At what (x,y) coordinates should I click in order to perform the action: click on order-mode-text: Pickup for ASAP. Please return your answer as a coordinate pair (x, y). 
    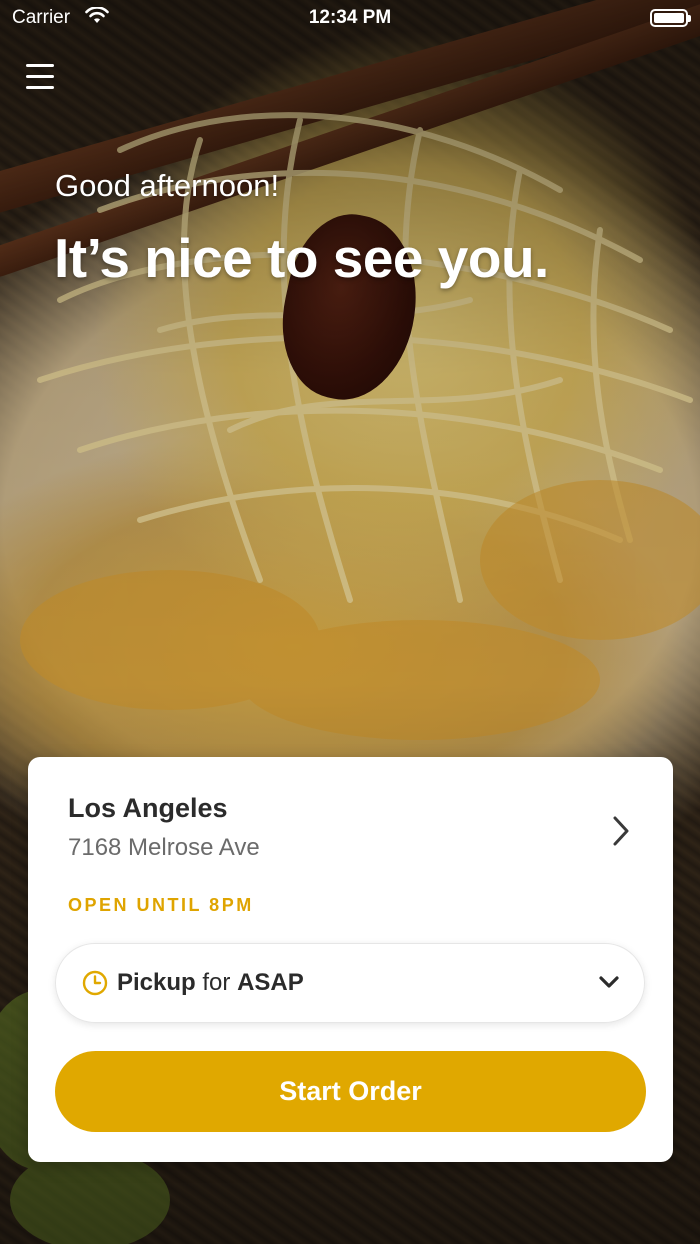
    Looking at the image, I should click on (210, 983).